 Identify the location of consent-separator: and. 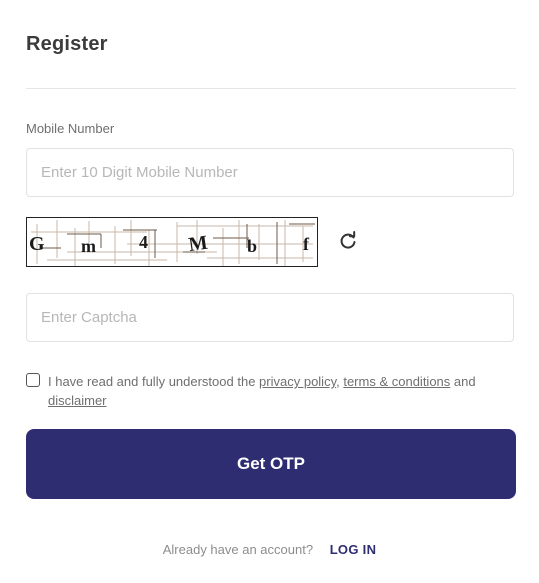
(463, 381).